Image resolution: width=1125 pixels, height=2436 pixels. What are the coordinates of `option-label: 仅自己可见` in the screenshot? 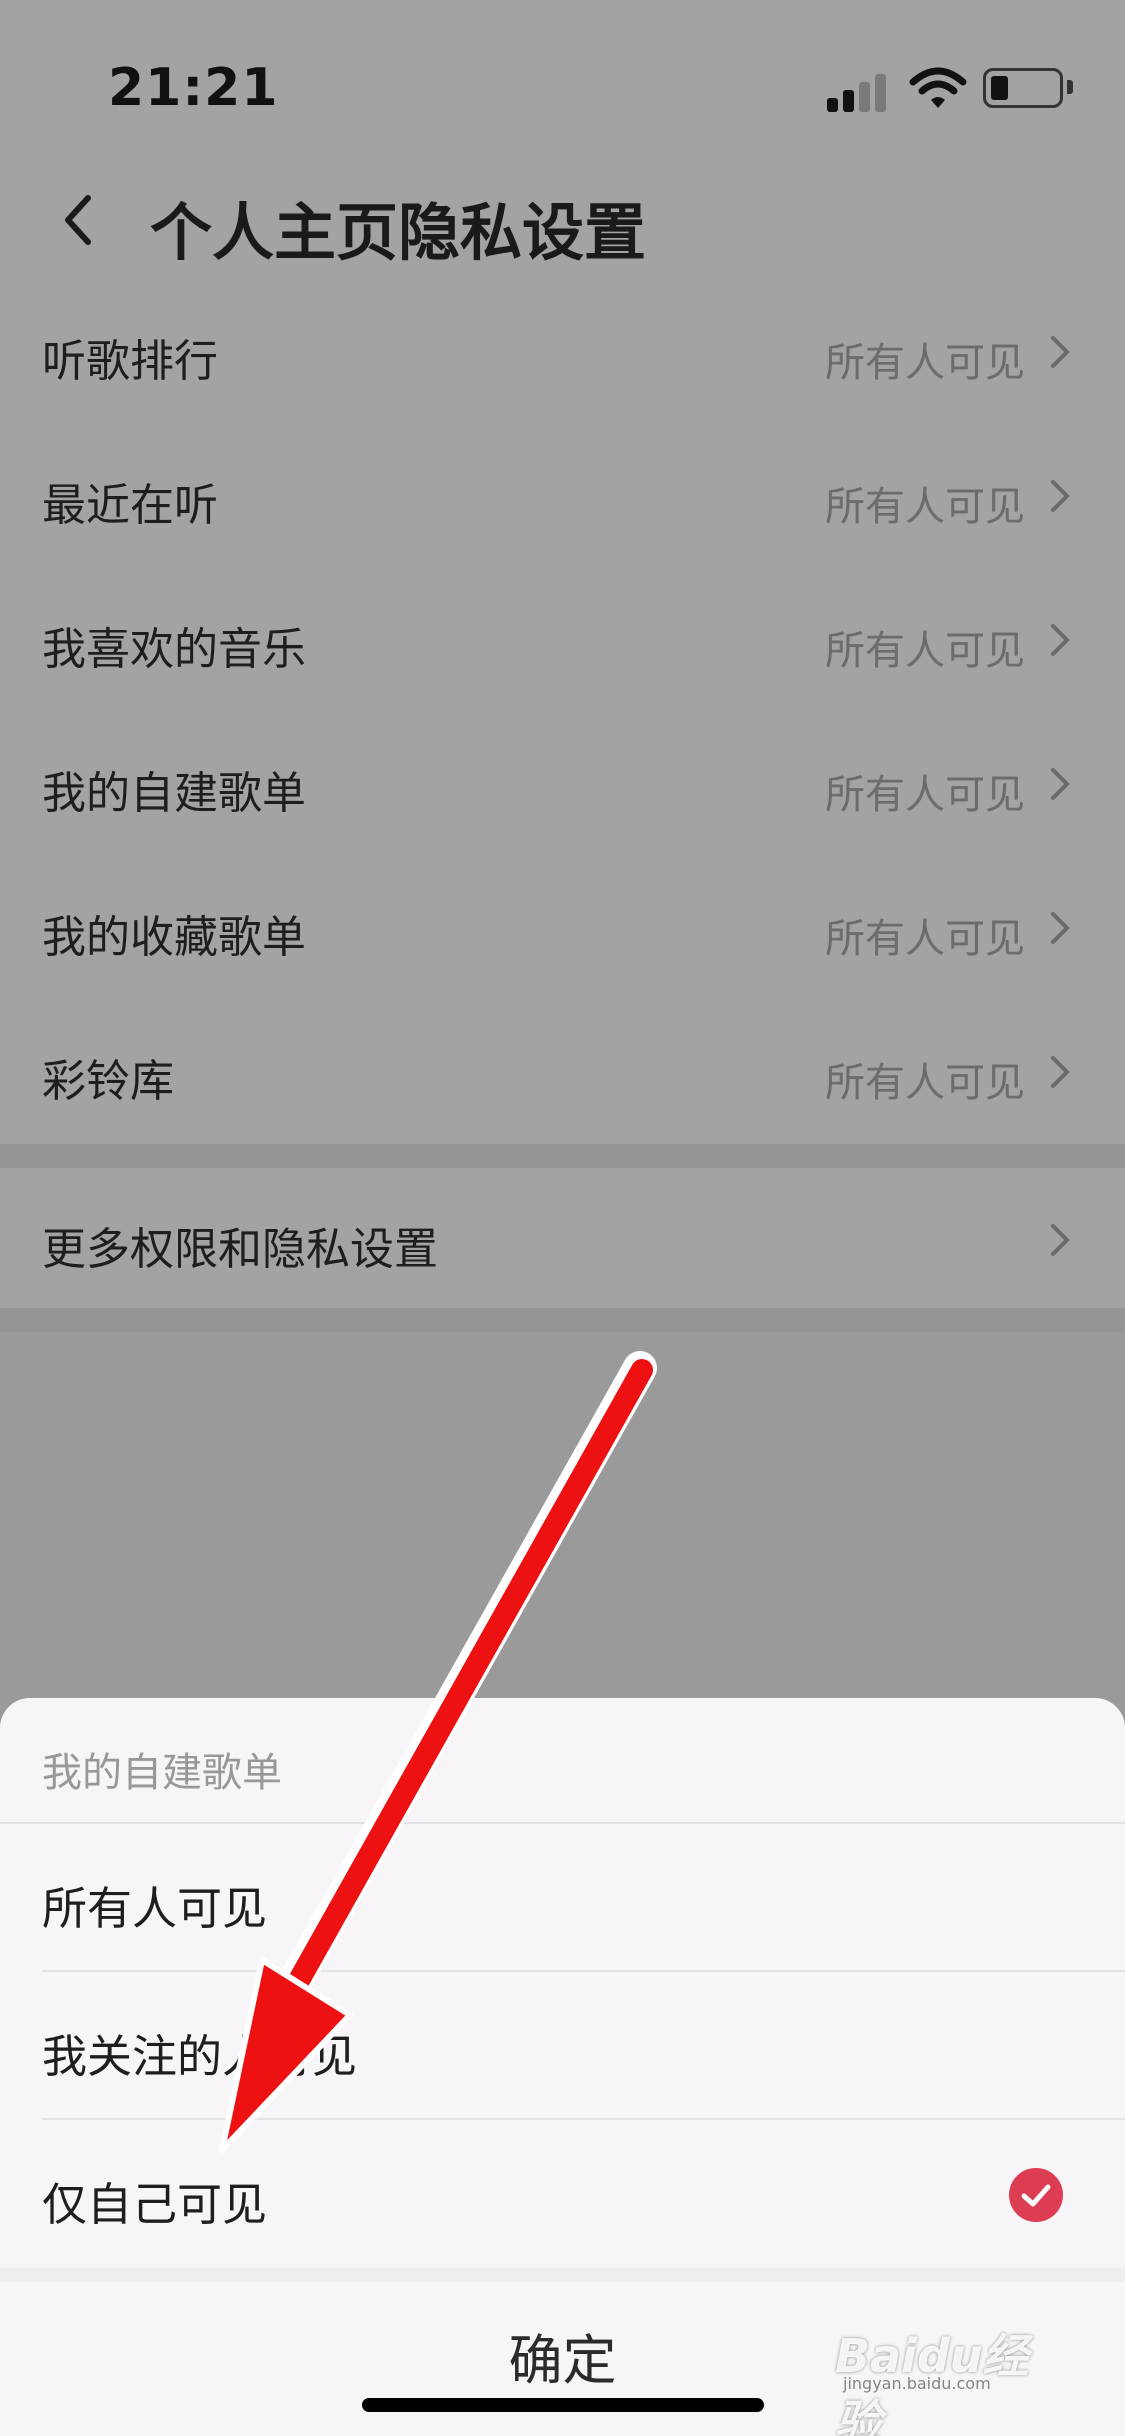 It's located at (155, 2204).